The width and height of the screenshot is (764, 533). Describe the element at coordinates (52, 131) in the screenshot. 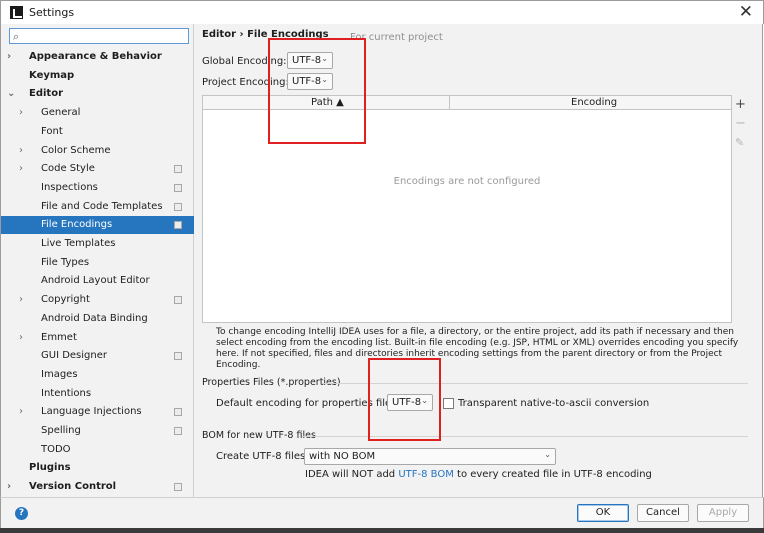

I see `sidebar-item-label: Font` at that location.